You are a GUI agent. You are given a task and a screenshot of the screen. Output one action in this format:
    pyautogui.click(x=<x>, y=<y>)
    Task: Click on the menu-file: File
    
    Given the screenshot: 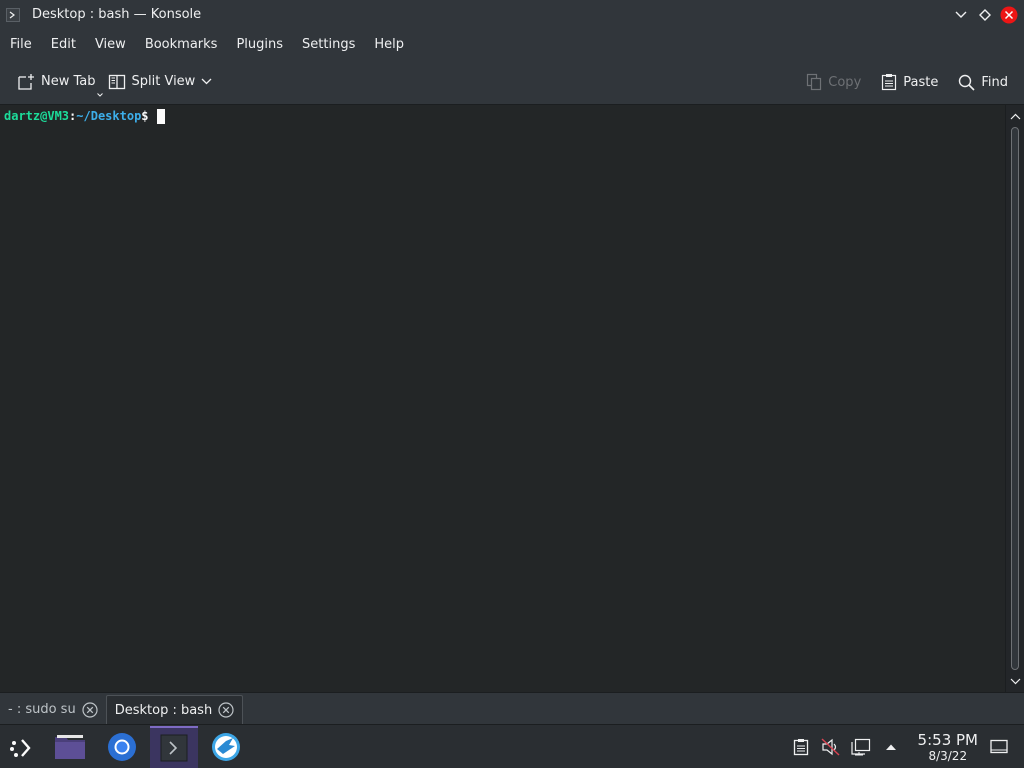 What is the action you would take?
    pyautogui.click(x=21, y=44)
    